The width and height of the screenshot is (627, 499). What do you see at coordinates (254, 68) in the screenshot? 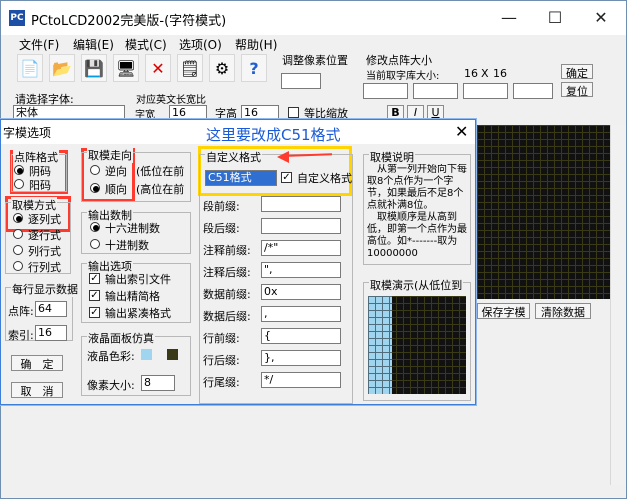
I see `help-icon: ?` at bounding box center [254, 68].